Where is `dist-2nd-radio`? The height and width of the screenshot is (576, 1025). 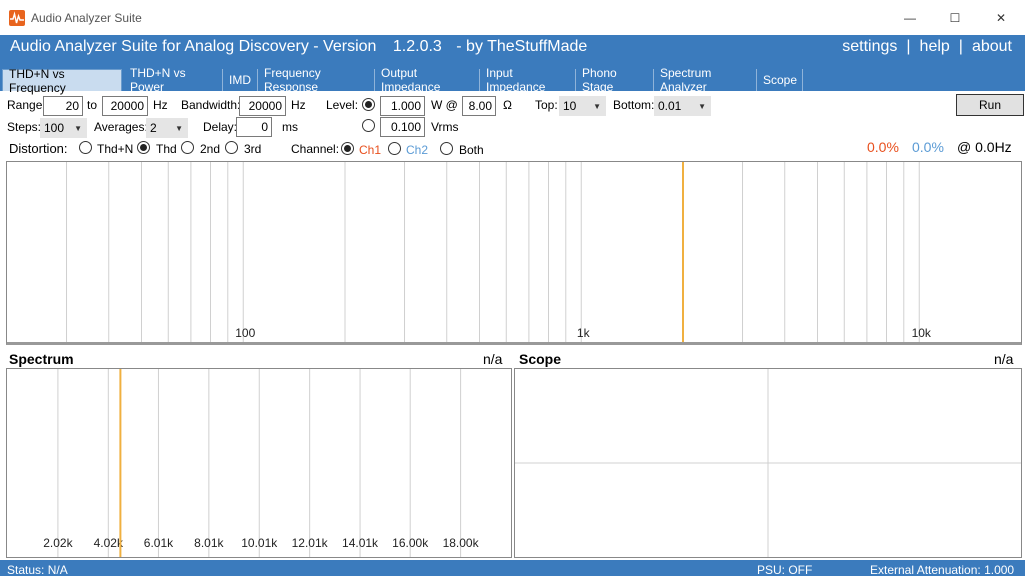 dist-2nd-radio is located at coordinates (187, 147).